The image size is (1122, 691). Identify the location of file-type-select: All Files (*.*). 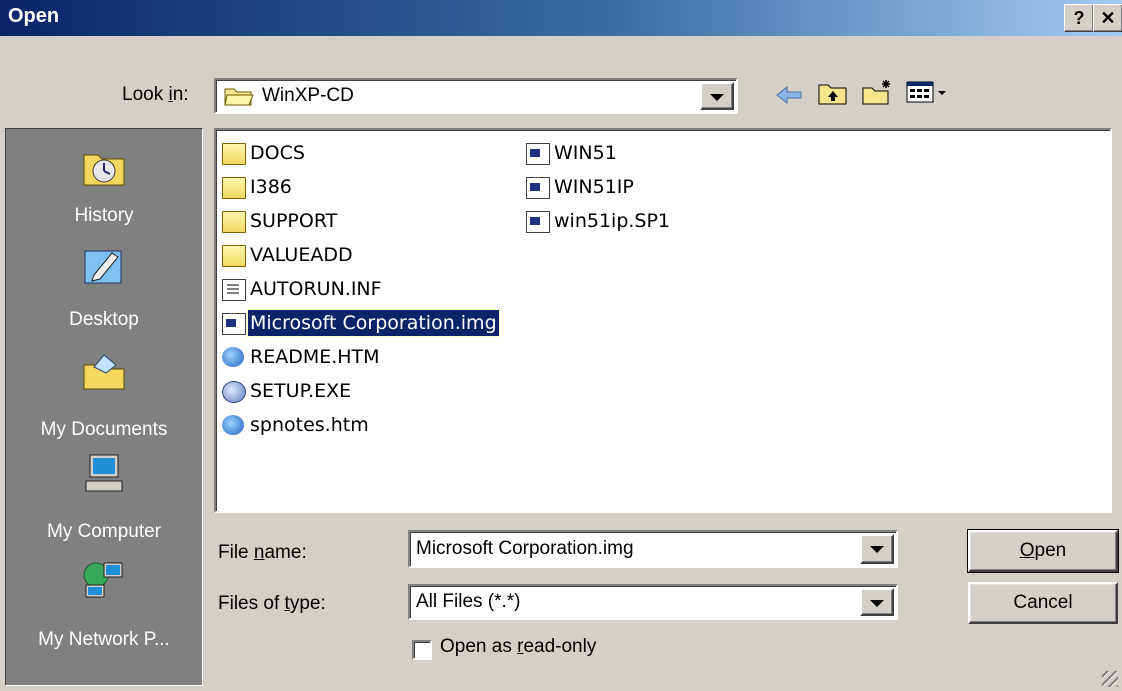
(653, 602).